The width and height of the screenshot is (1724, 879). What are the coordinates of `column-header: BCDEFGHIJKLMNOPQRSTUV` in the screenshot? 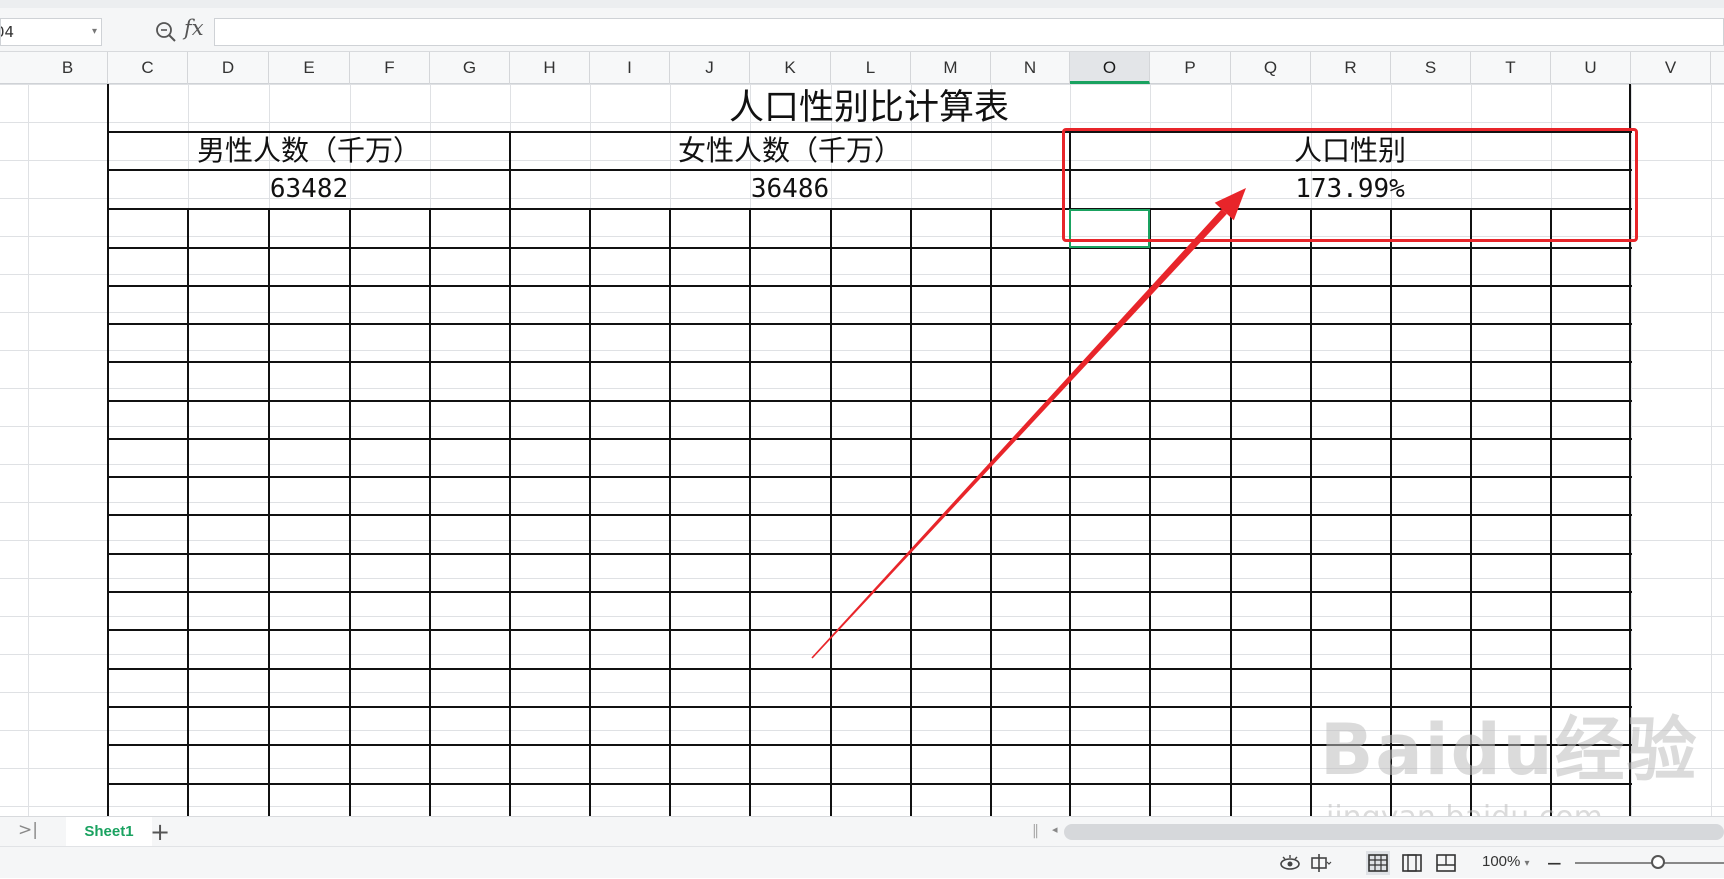 It's located at (862, 68).